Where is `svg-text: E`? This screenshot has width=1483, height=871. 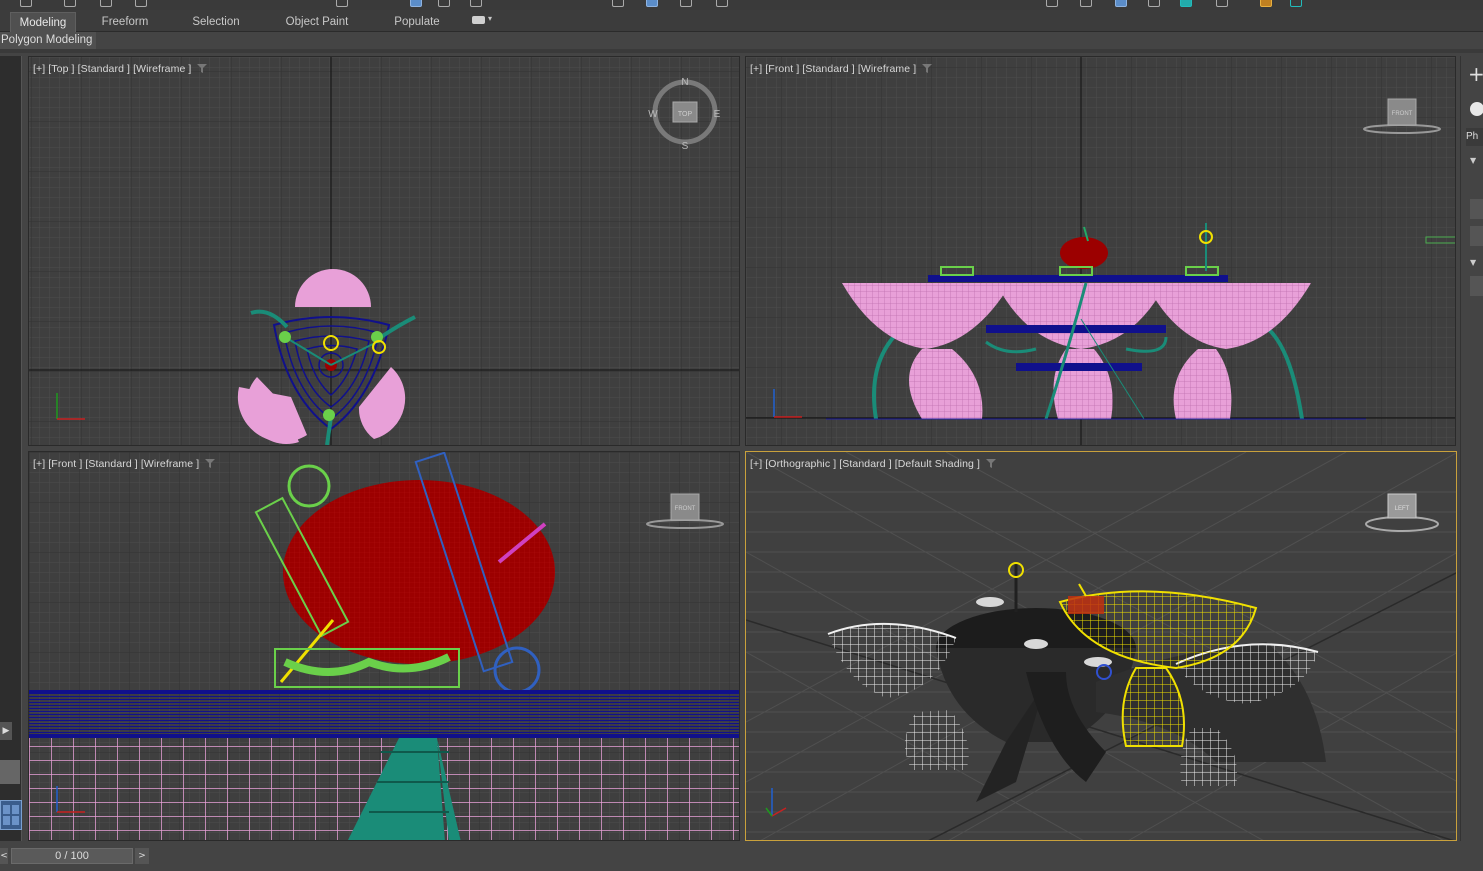
svg-text: E is located at coordinates (717, 114).